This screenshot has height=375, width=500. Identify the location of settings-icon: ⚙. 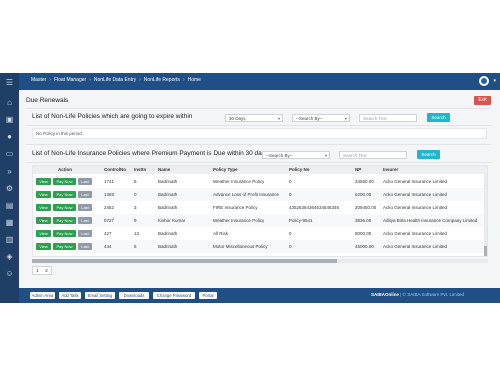
(9, 188).